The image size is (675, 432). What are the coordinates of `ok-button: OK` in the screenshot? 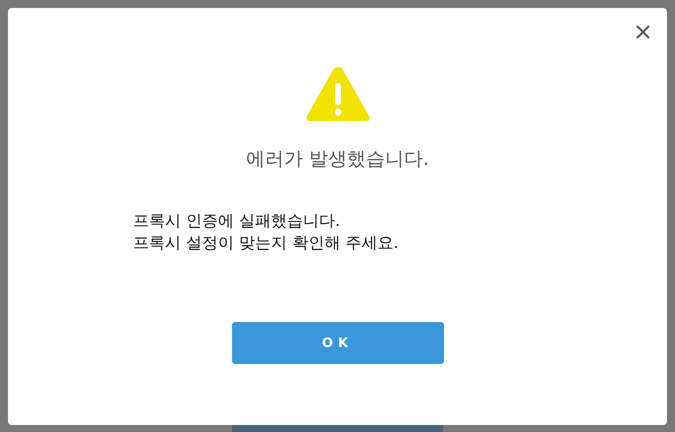 It's located at (338, 343).